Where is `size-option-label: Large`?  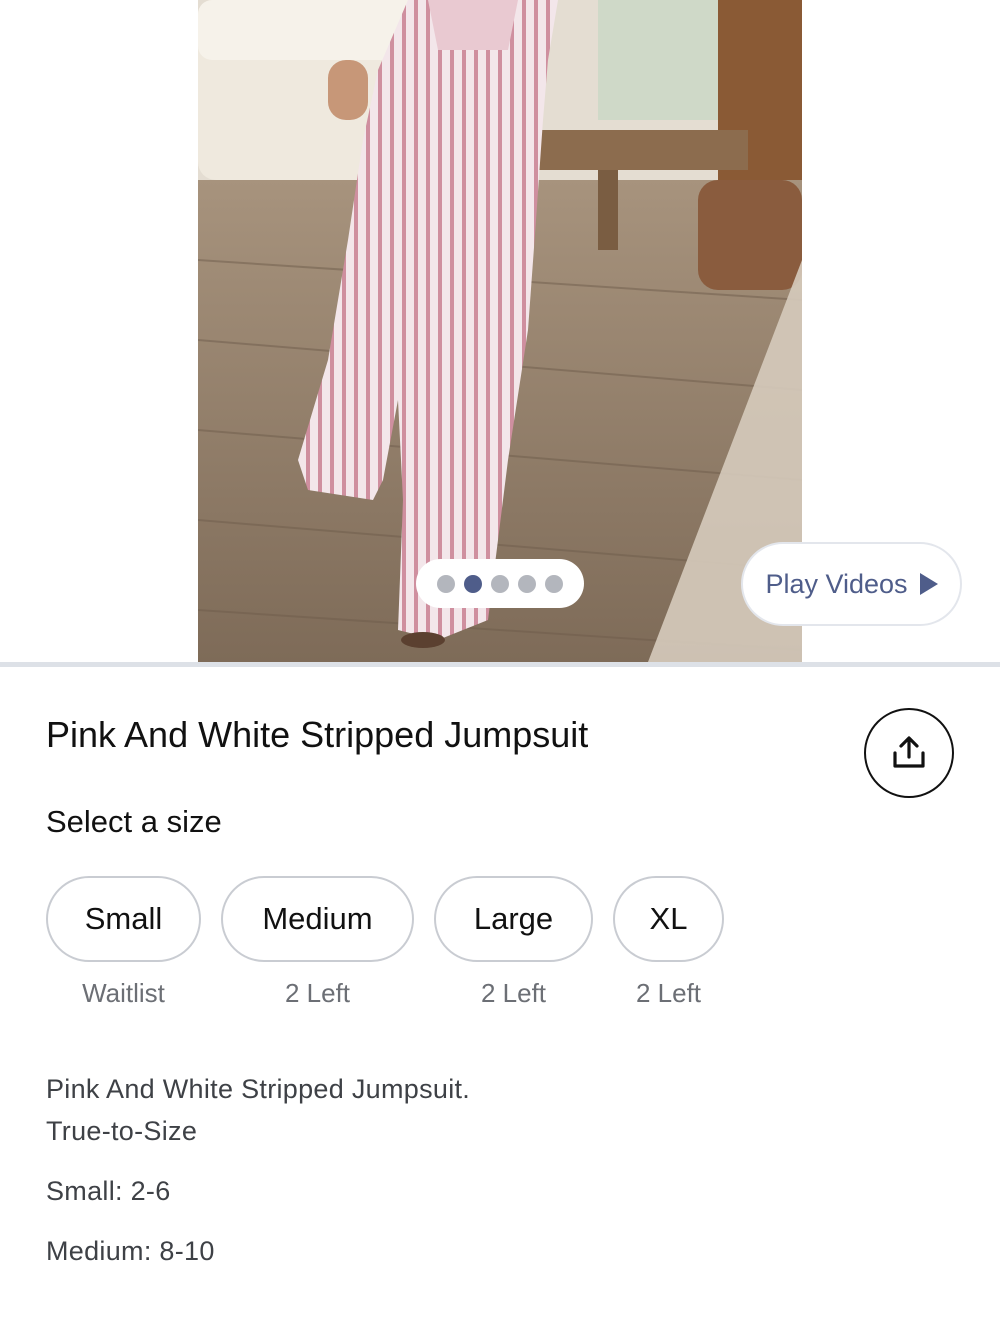
size-option-label: Large is located at coordinates (513, 918).